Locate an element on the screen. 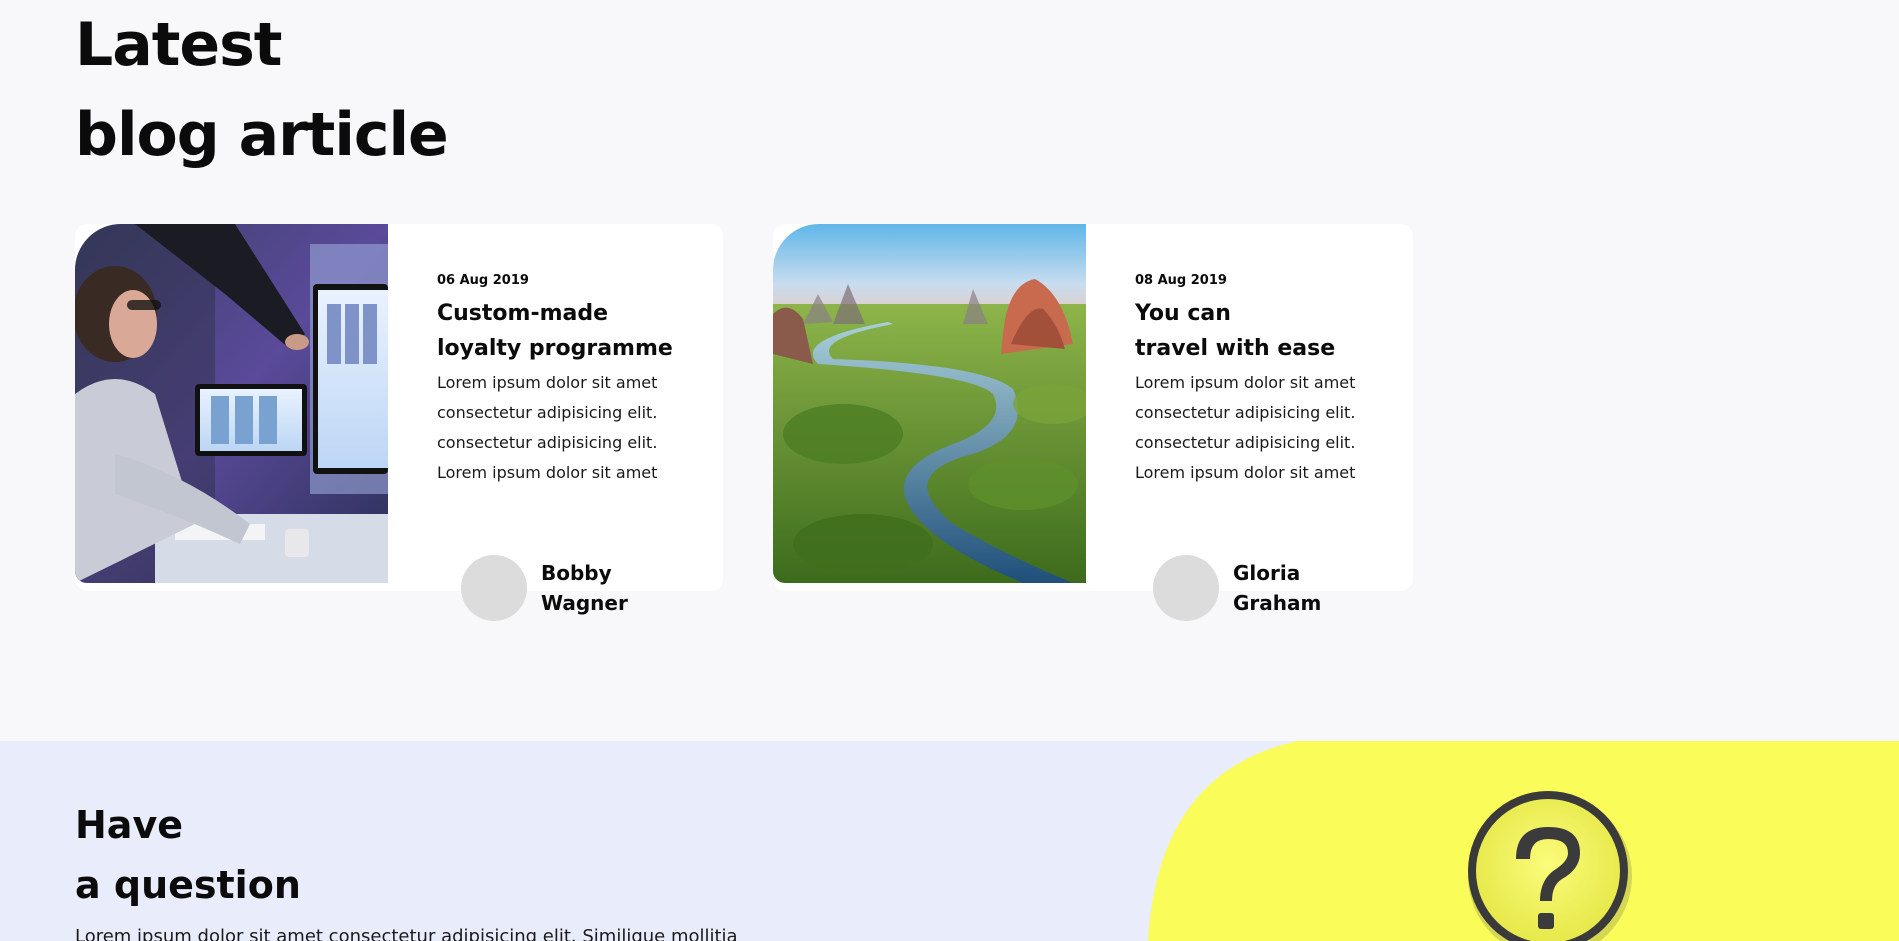 The height and width of the screenshot is (941, 1899). woman-at-computer-image is located at coordinates (231, 403).